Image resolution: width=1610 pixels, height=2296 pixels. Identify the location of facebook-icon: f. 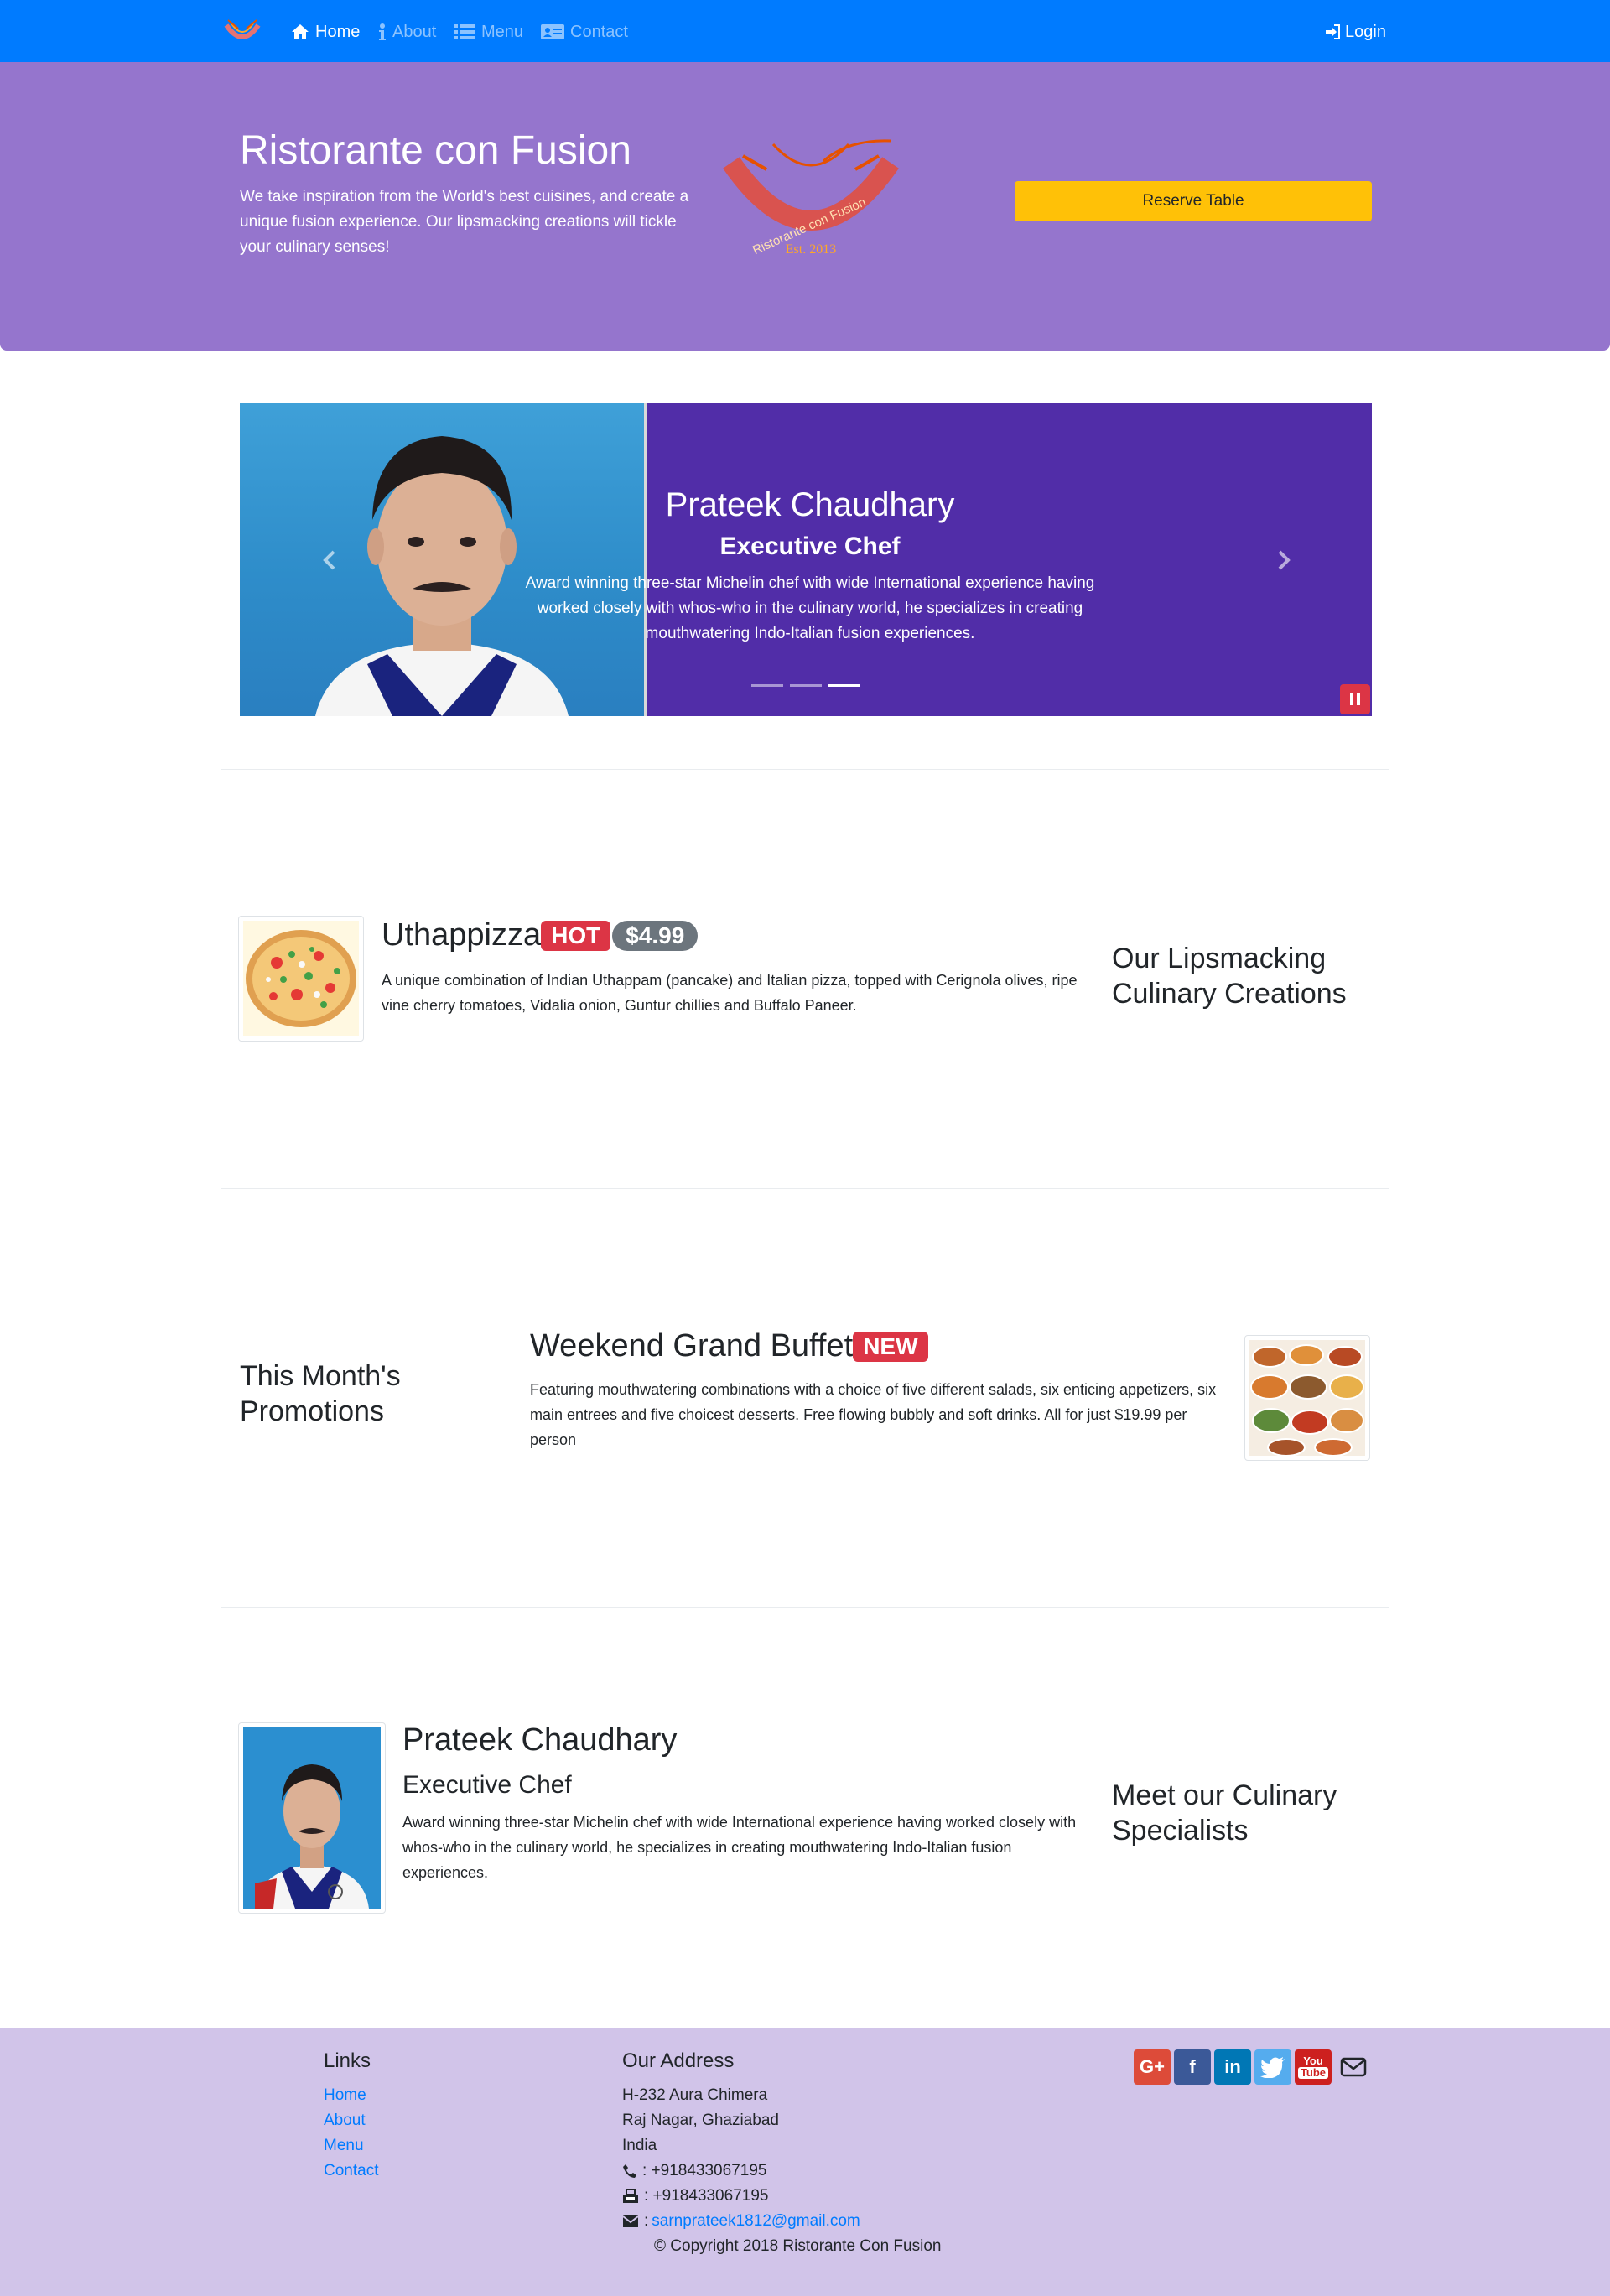
(1192, 2067).